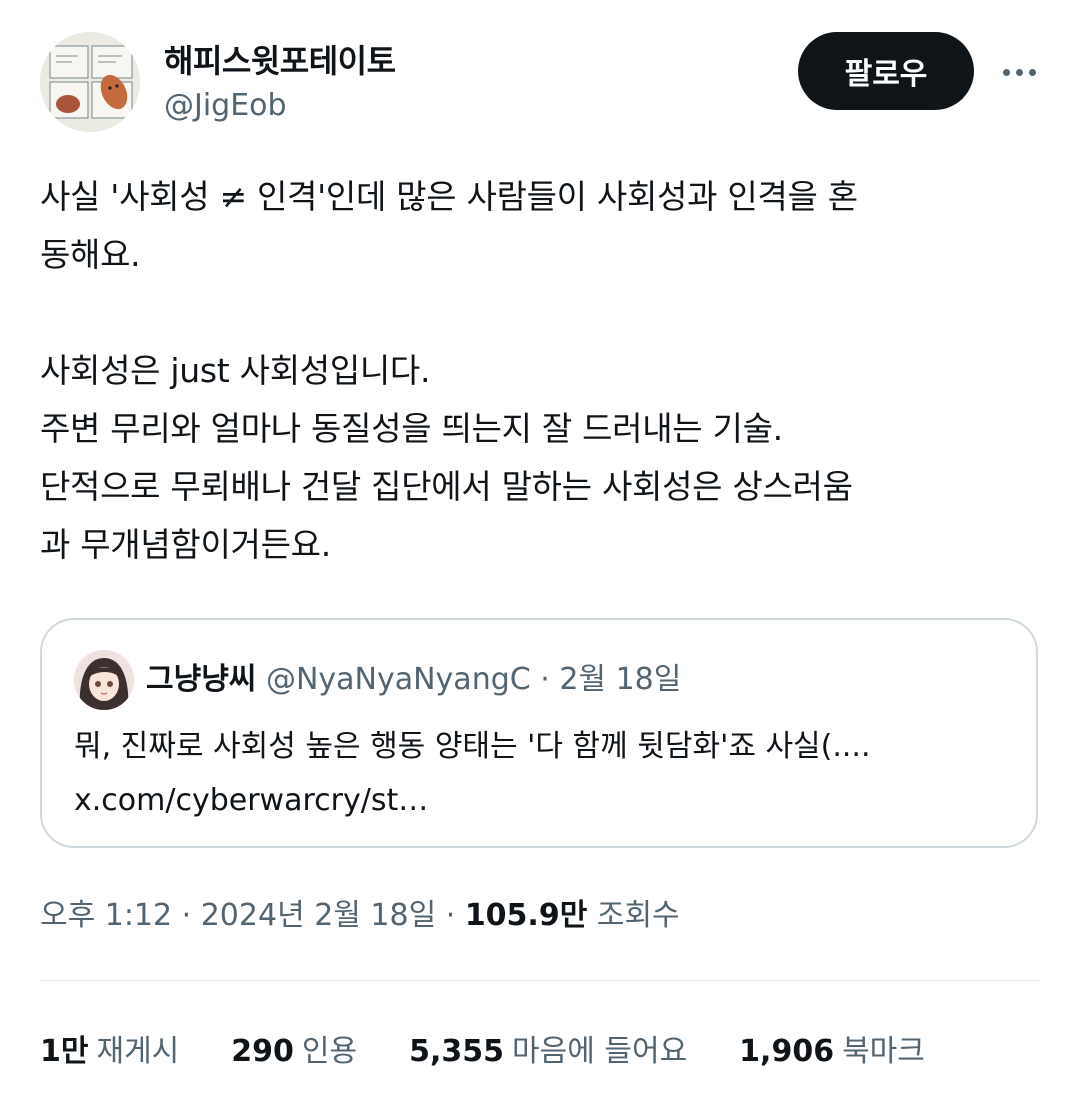  I want to click on engagement-stats: 1만 재게시 290 인용 5,355 마음에 들어요 1,906 북마크, so click(508, 1048).